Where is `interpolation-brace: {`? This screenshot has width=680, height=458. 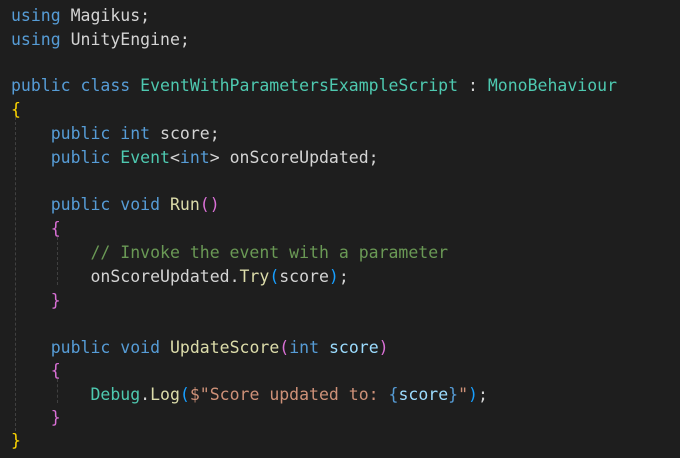 interpolation-brace: { is located at coordinates (393, 394).